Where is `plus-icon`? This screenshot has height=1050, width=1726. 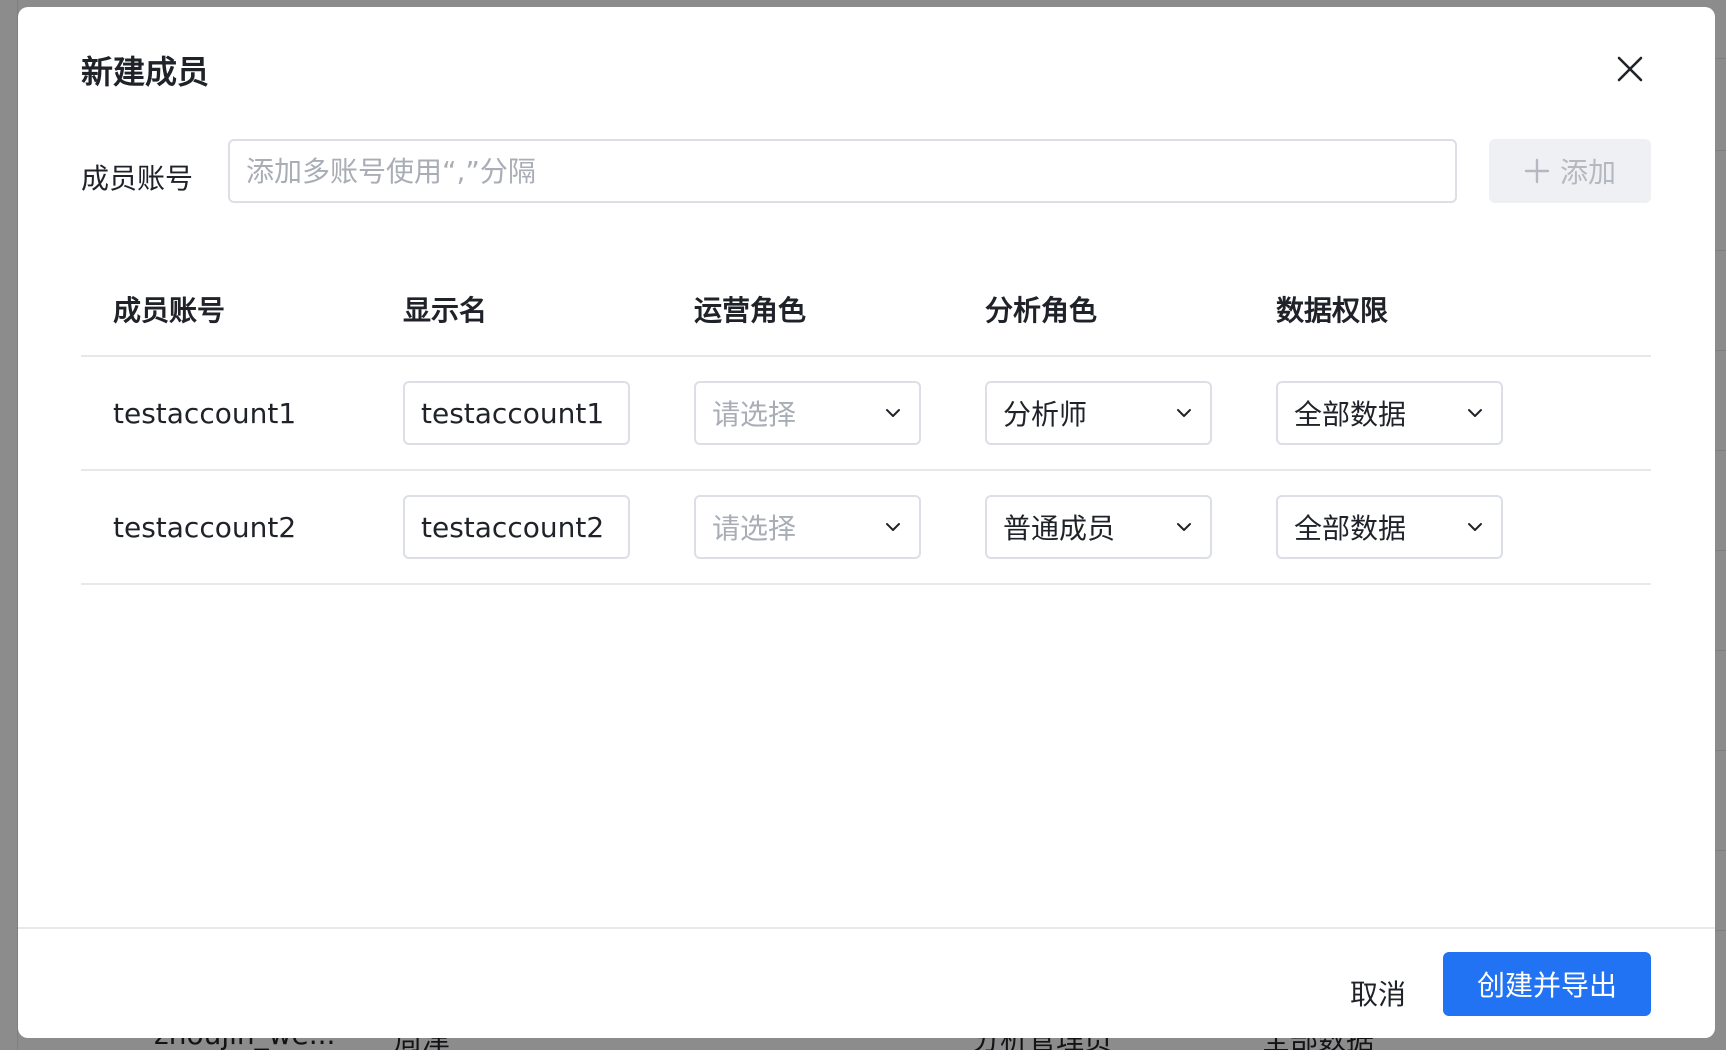
plus-icon is located at coordinates (1537, 171).